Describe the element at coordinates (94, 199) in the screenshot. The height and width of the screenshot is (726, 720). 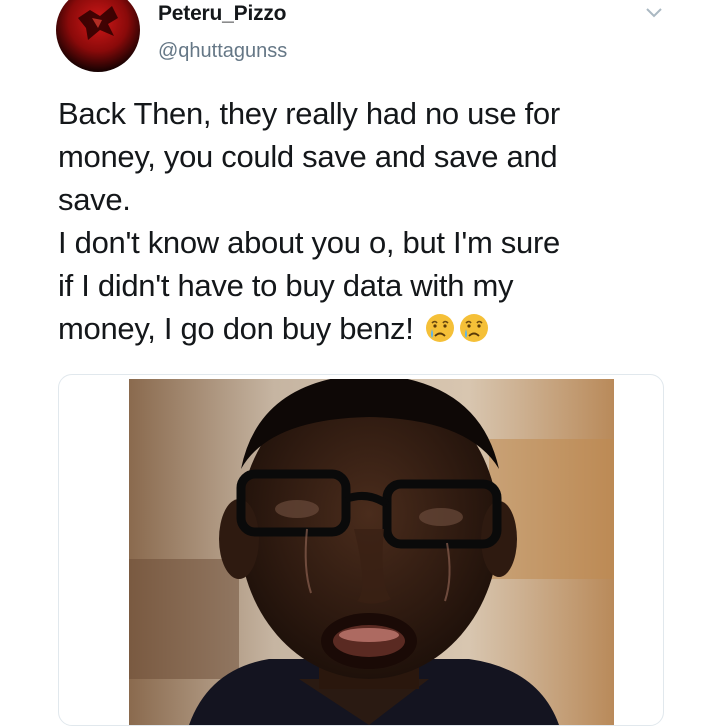
I see `tweet-line: save.` at that location.